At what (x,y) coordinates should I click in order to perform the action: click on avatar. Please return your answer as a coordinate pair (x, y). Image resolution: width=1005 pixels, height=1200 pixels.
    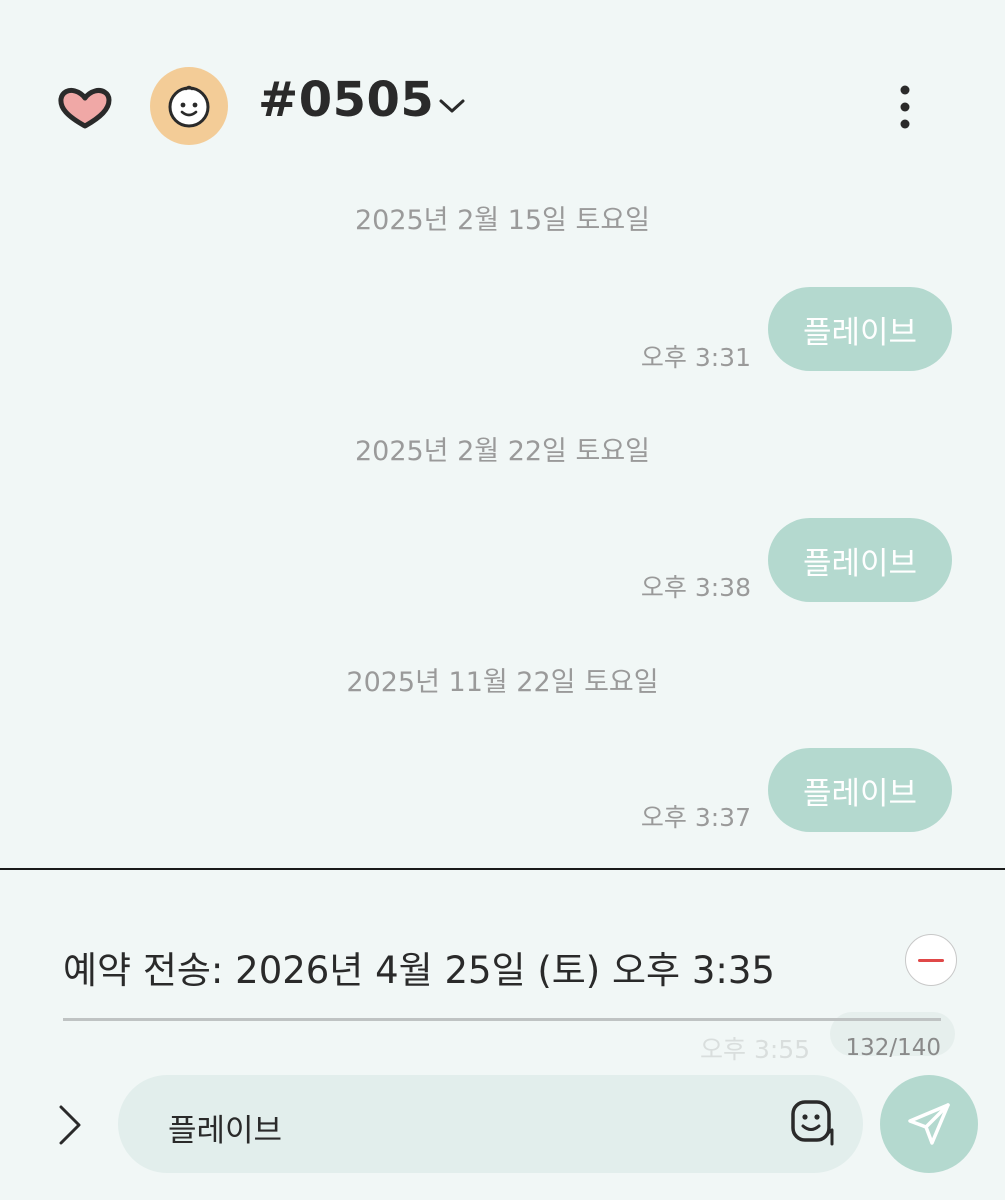
    Looking at the image, I should click on (189, 106).